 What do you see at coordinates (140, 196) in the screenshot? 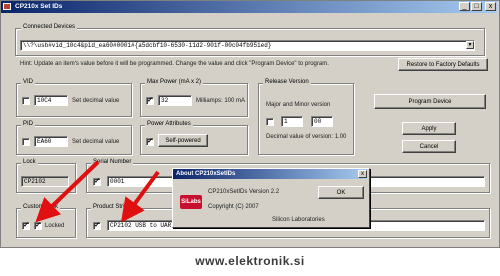
I see `arrow-to-product-string` at bounding box center [140, 196].